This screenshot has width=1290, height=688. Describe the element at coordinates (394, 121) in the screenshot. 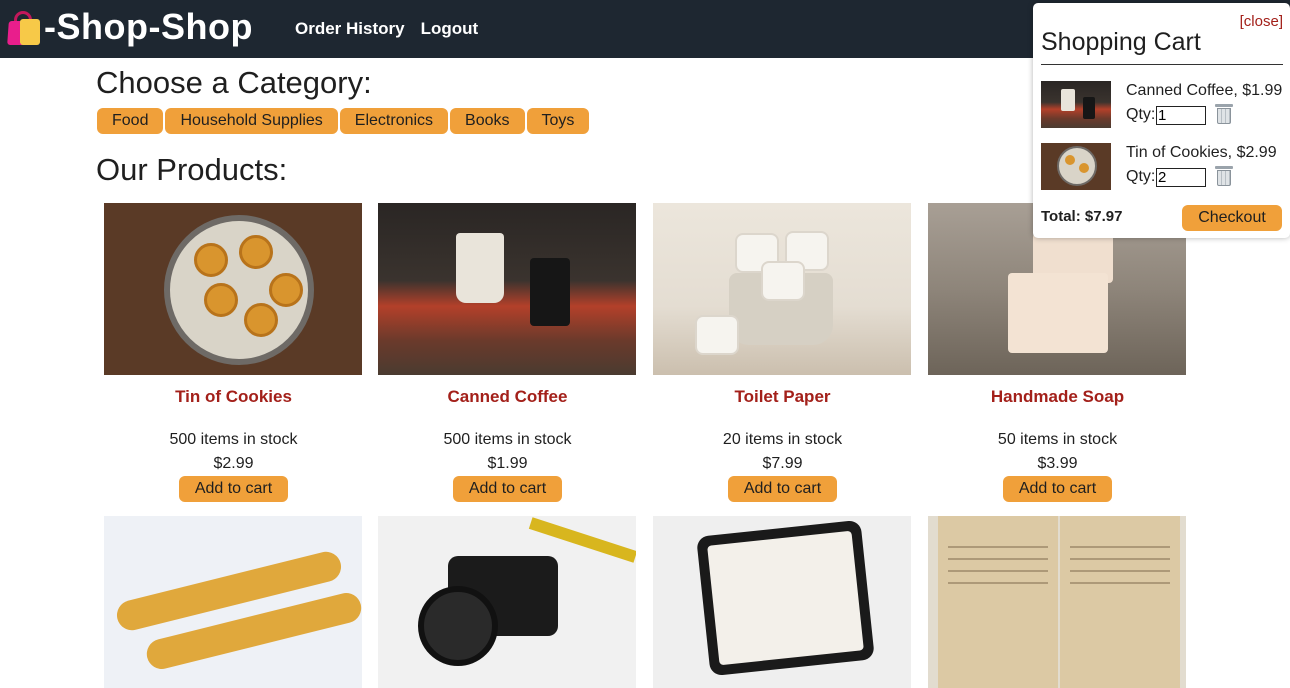

I see `category-electronics-button: Electronics` at that location.